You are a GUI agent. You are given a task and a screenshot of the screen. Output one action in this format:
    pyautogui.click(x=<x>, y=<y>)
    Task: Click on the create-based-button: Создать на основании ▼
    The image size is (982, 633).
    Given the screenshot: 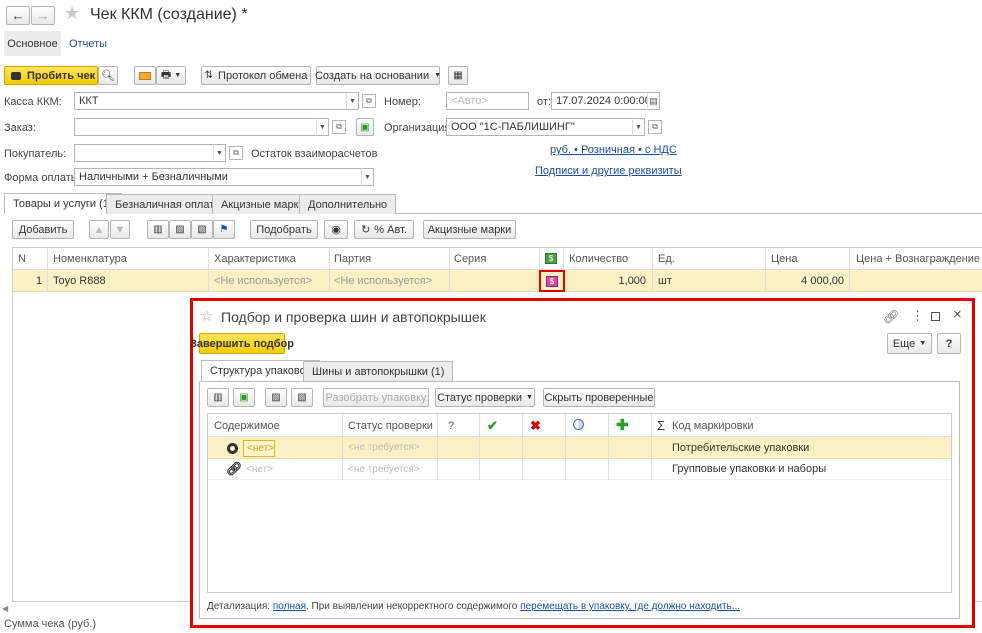 What is the action you would take?
    pyautogui.click(x=378, y=75)
    